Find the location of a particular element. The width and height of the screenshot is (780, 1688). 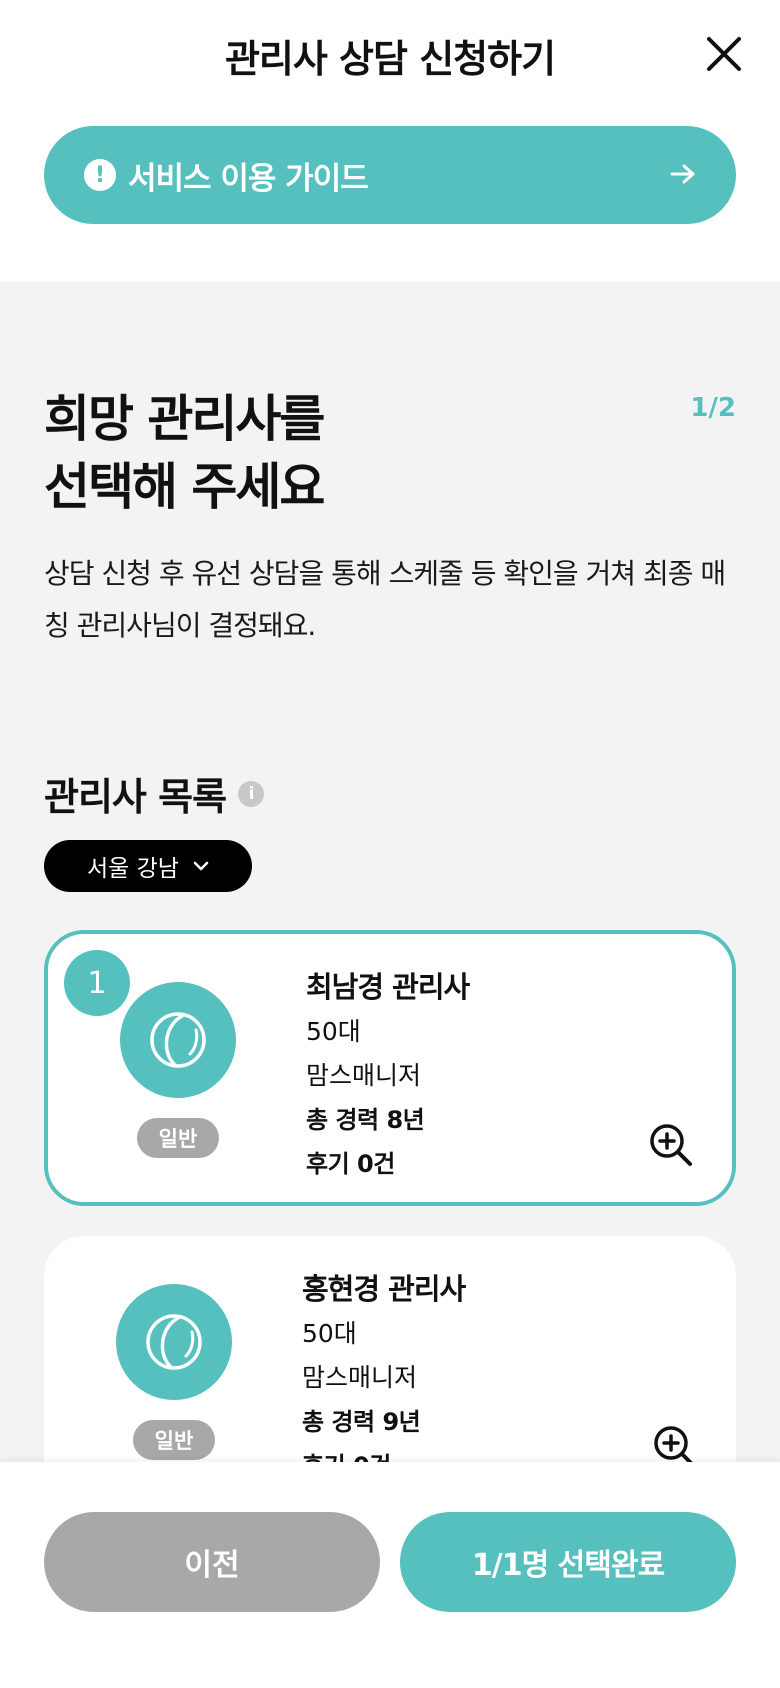

exclamation-icon: ! is located at coordinates (100, 175).